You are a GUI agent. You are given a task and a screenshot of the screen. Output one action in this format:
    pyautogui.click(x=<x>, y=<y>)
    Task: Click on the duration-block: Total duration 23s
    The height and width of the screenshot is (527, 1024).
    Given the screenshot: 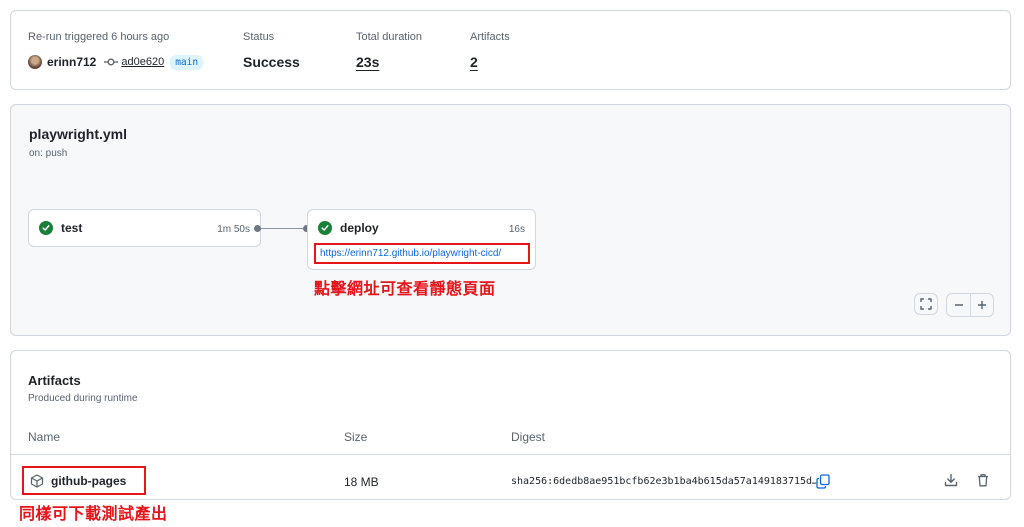 What is the action you would take?
    pyautogui.click(x=389, y=51)
    